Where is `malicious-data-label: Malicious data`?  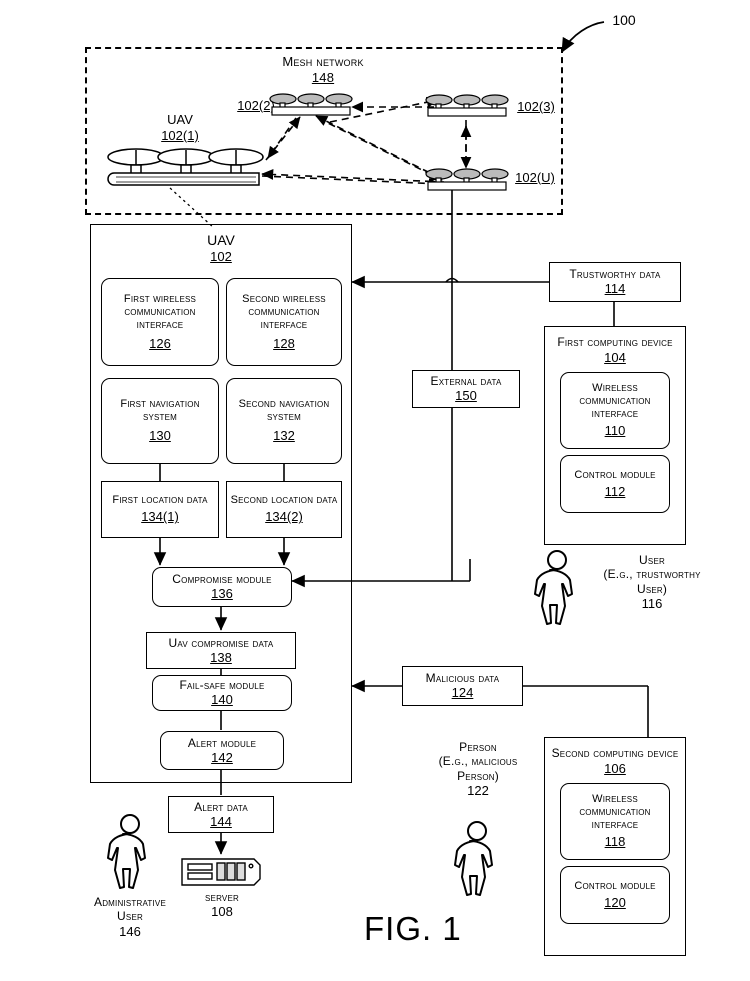 malicious-data-label: Malicious data is located at coordinates (462, 678).